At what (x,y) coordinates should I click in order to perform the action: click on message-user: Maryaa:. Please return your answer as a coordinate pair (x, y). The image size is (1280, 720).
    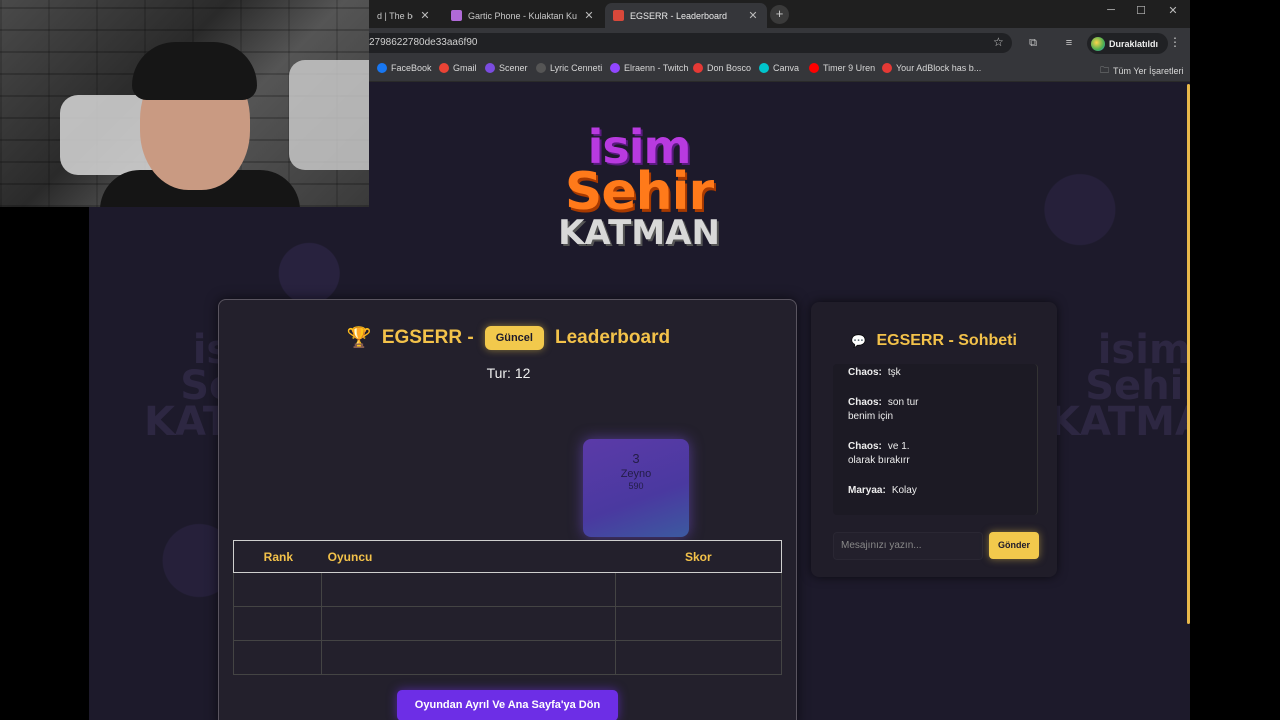
    Looking at the image, I should click on (867, 490).